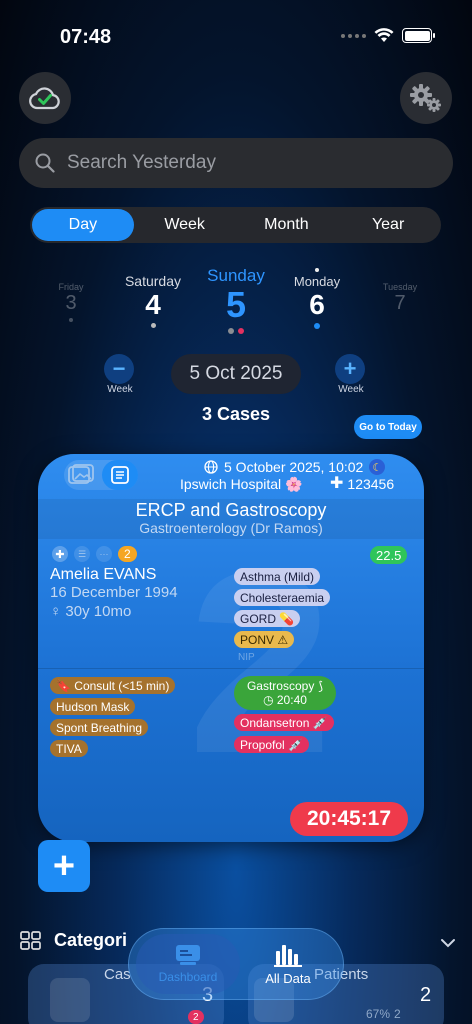  What do you see at coordinates (288, 955) in the screenshot?
I see `bar-chart-icon` at bounding box center [288, 955].